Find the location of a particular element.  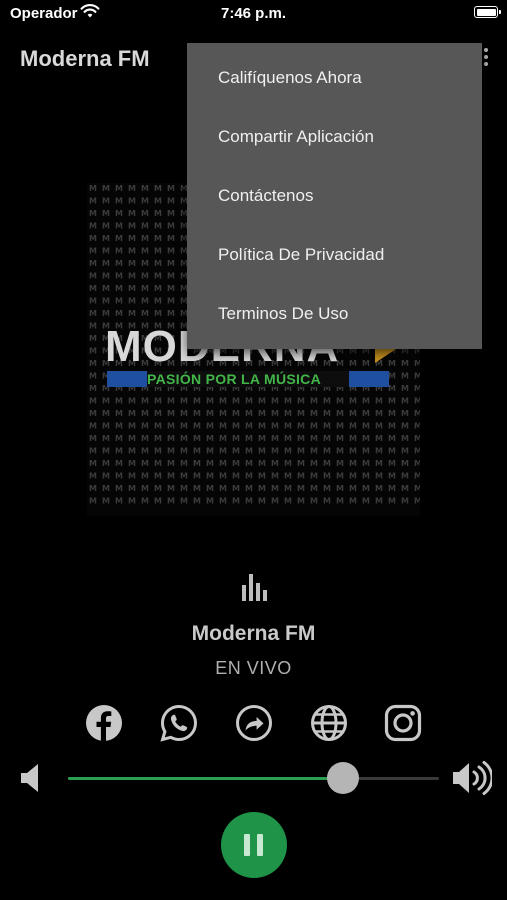

menu-item-contact: Contáctenos is located at coordinates (343, 195).